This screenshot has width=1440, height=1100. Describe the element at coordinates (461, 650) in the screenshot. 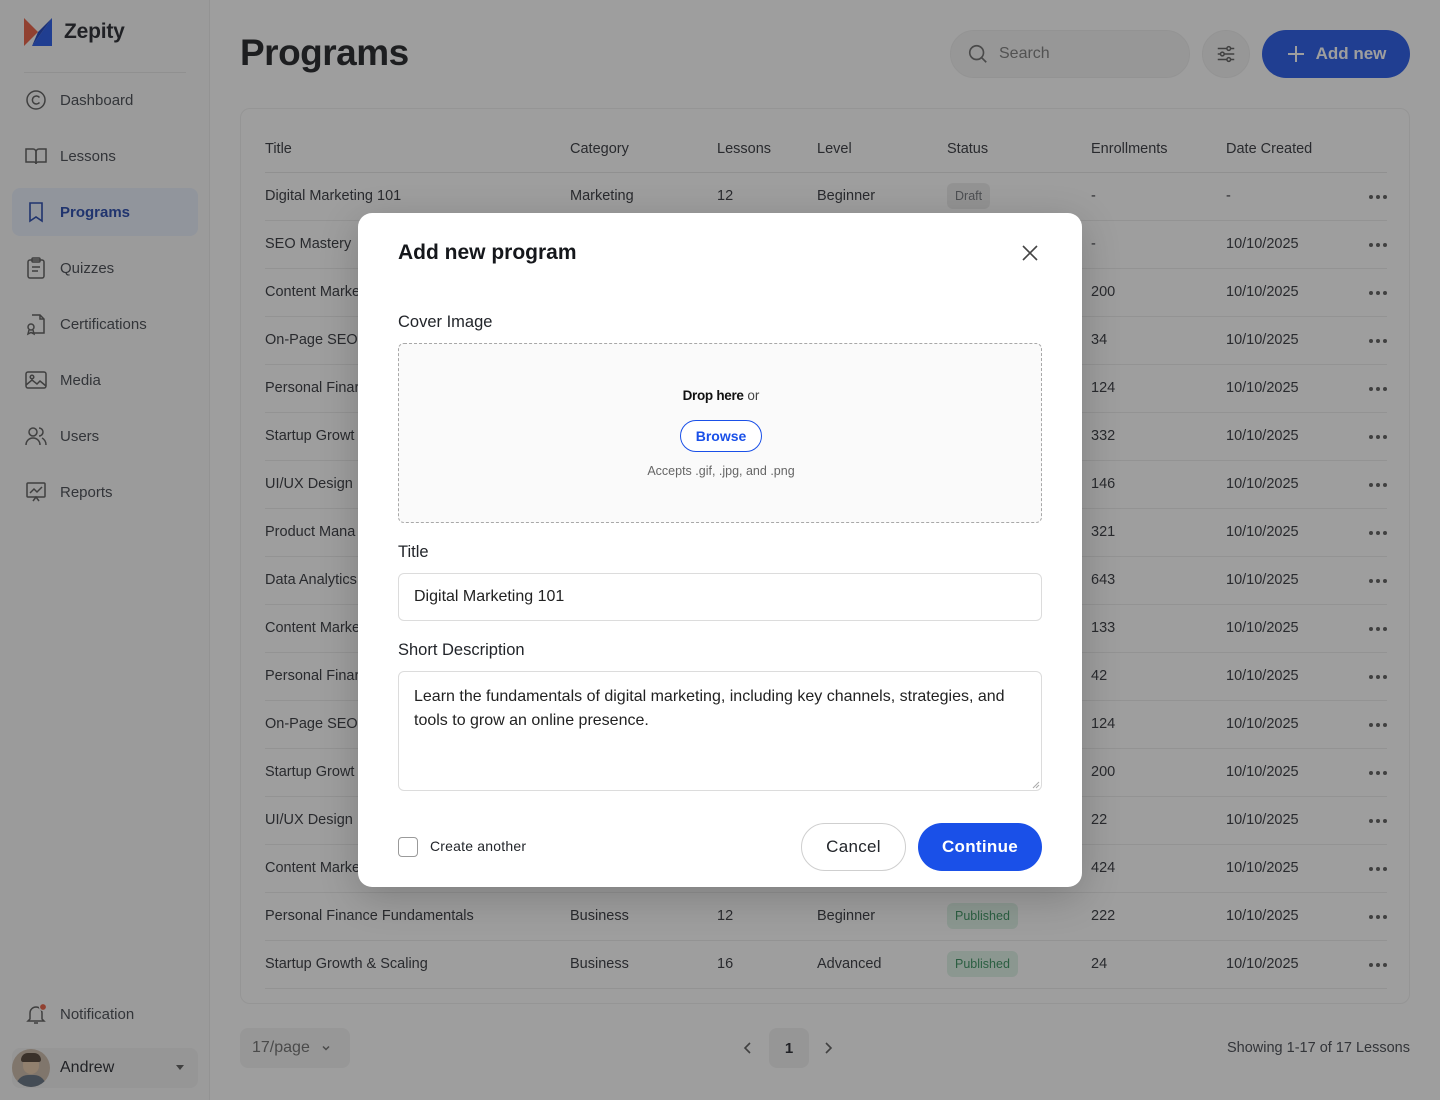

I see `short-description-label: Short Description` at that location.